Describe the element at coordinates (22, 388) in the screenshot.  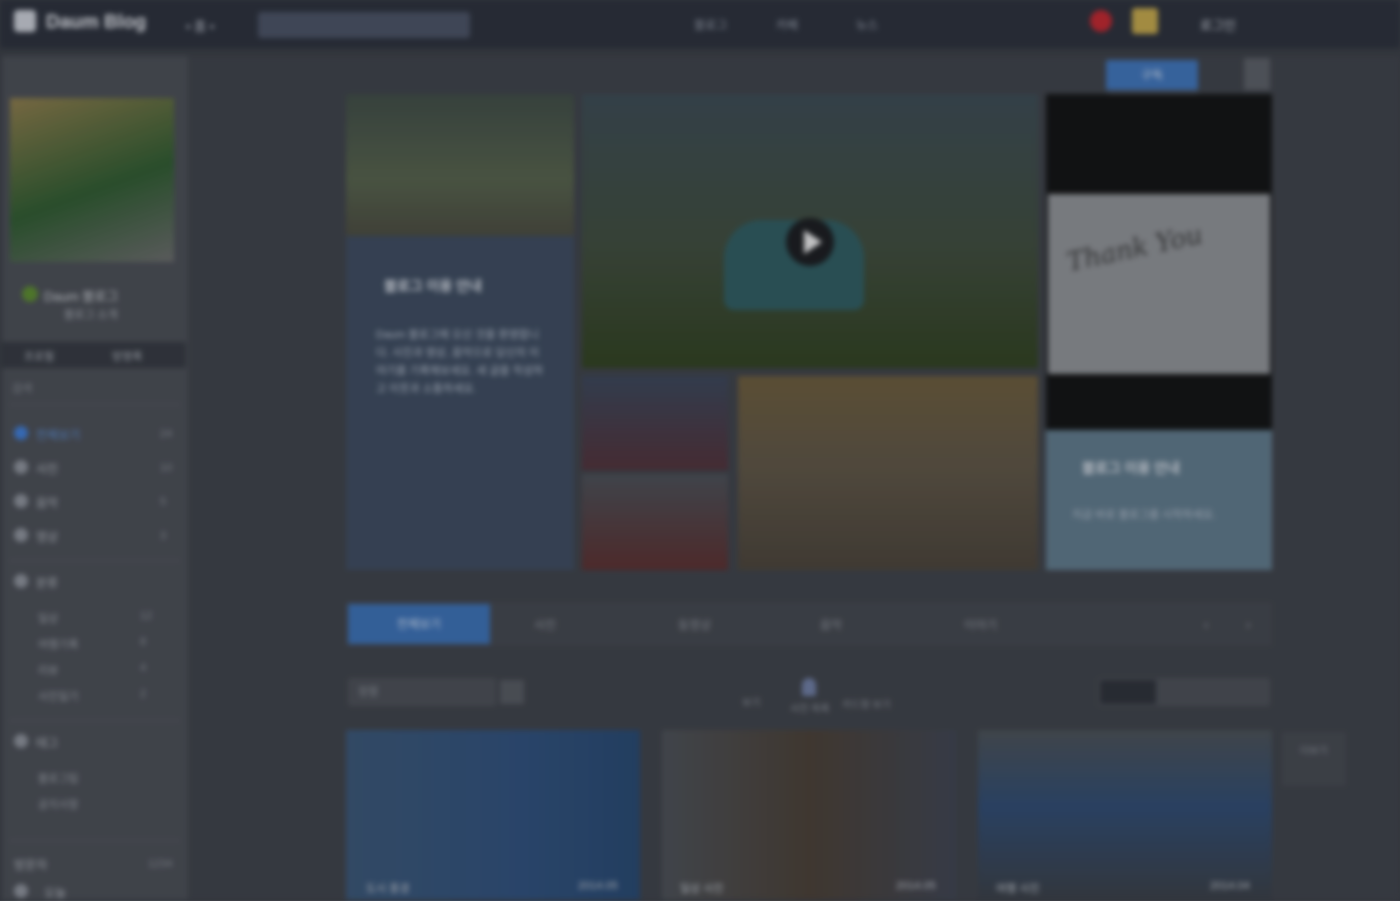
I see `sidebar-search: 검색` at that location.